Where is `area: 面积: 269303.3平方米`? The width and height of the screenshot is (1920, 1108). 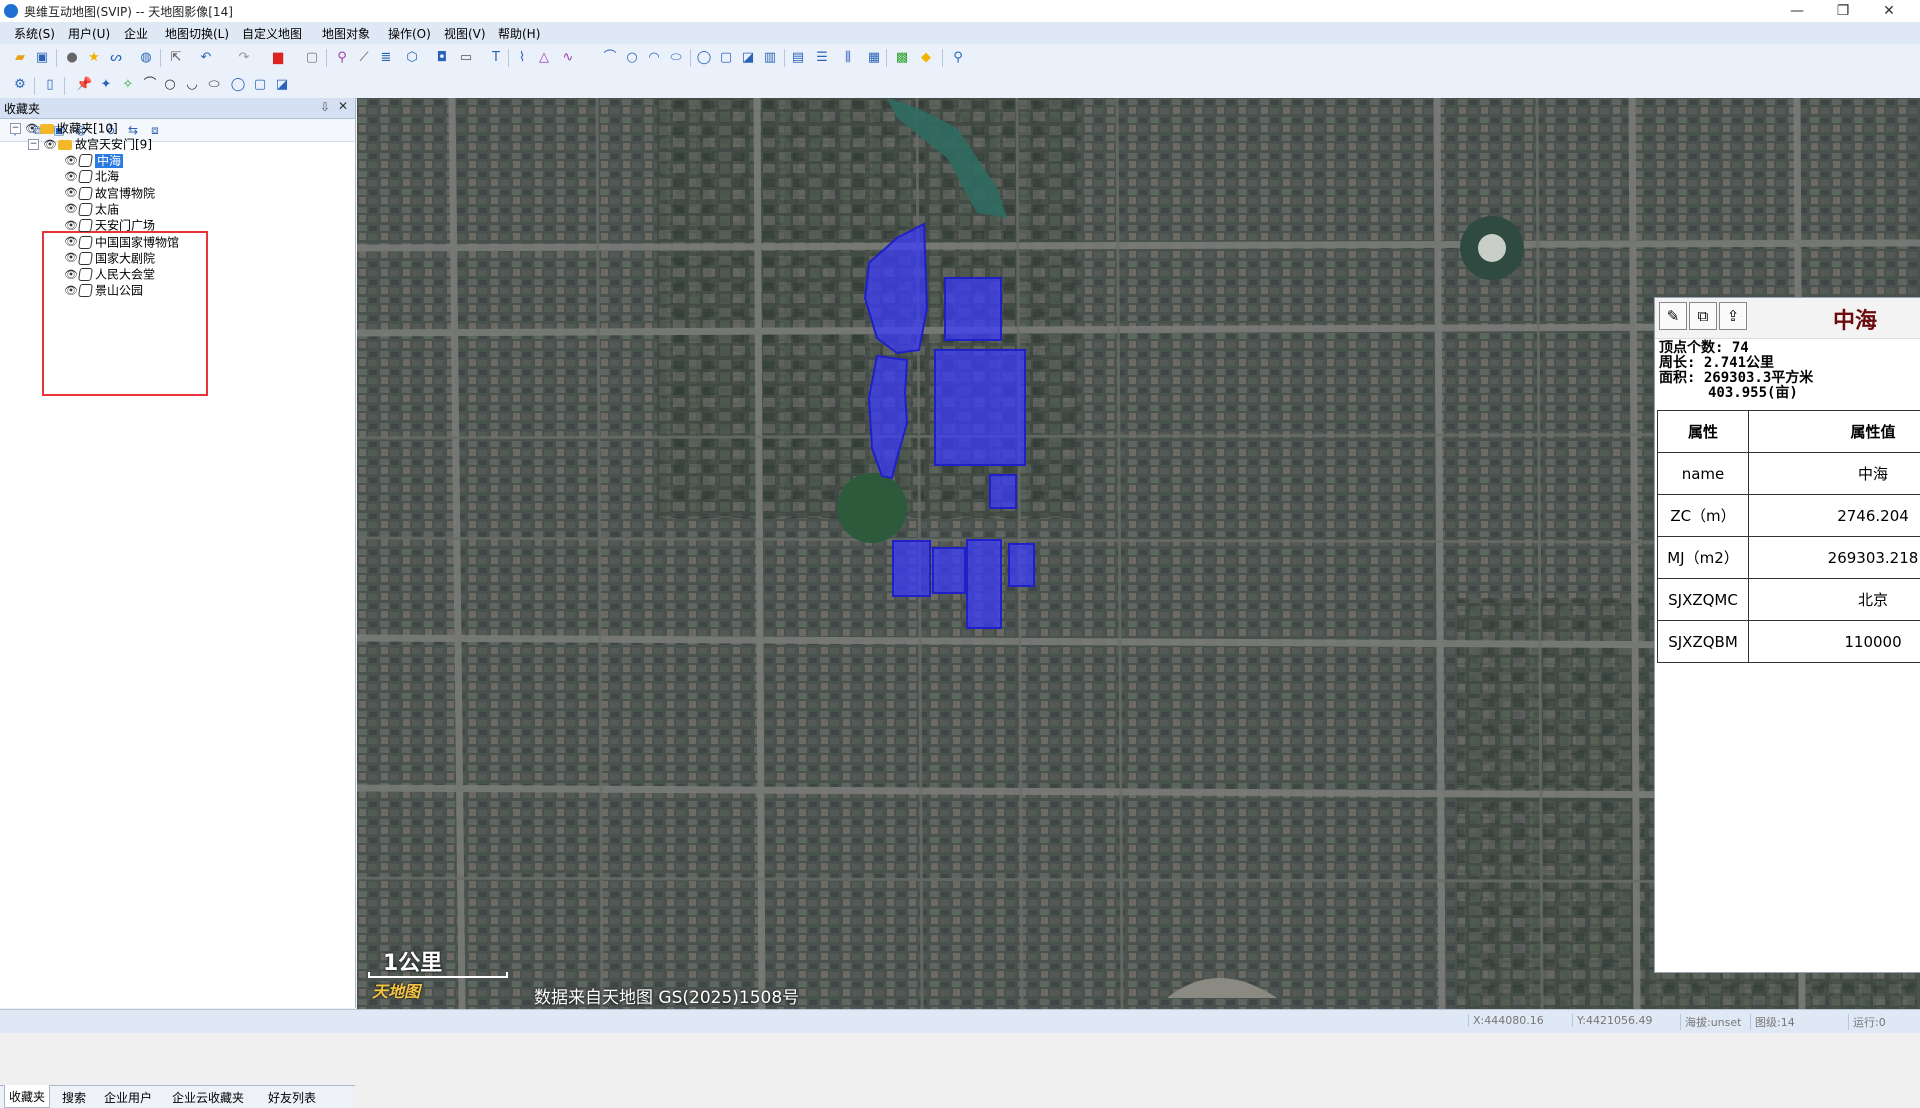
area: 面积: 269303.3平方米 is located at coordinates (1736, 378).